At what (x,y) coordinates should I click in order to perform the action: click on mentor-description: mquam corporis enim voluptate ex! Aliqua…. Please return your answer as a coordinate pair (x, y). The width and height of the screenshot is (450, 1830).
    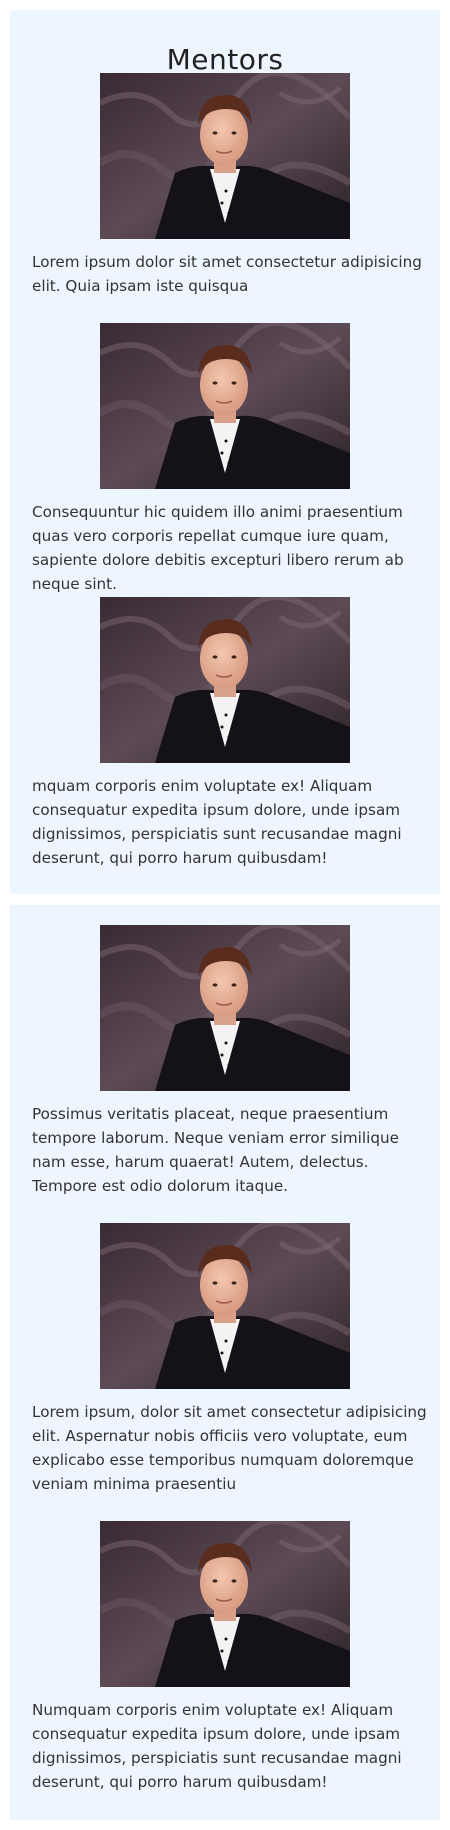
    Looking at the image, I should click on (217, 822).